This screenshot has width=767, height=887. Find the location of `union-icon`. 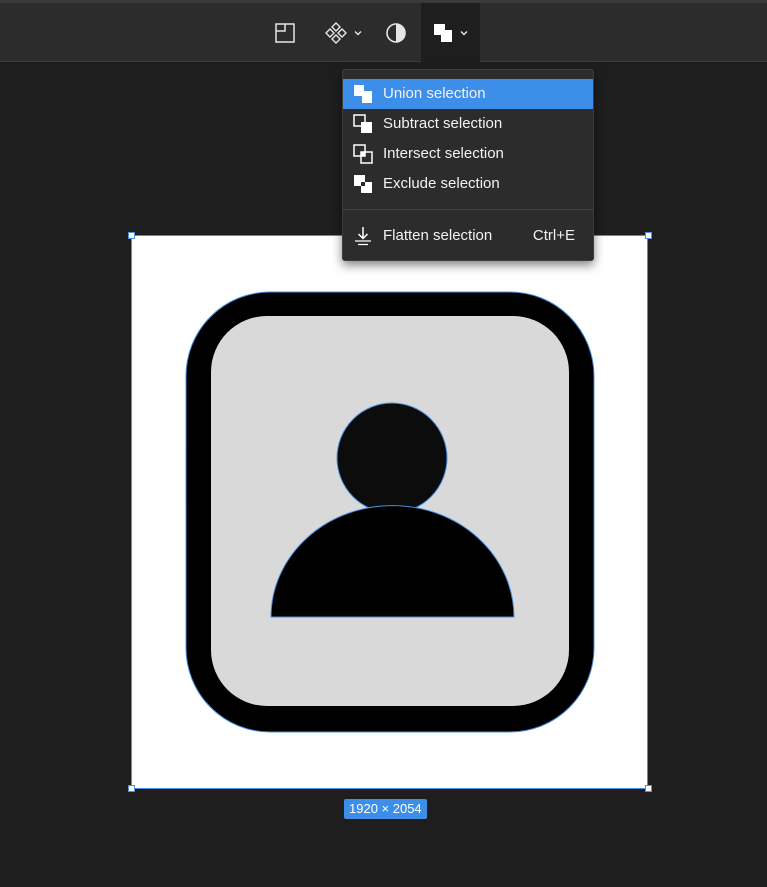

union-icon is located at coordinates (363, 94).